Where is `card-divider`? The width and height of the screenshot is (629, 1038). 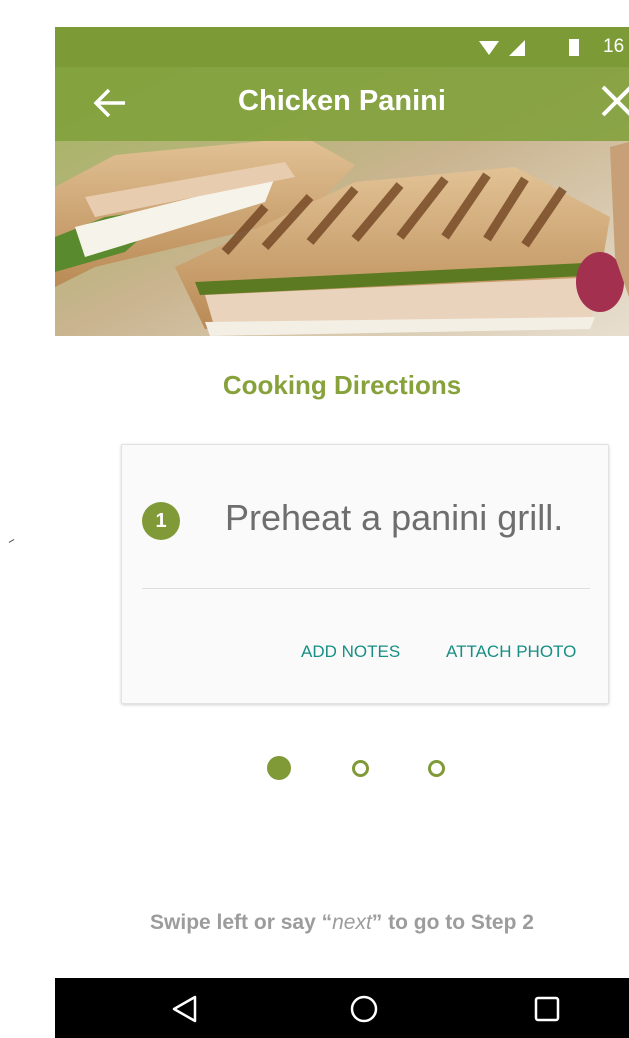 card-divider is located at coordinates (366, 588).